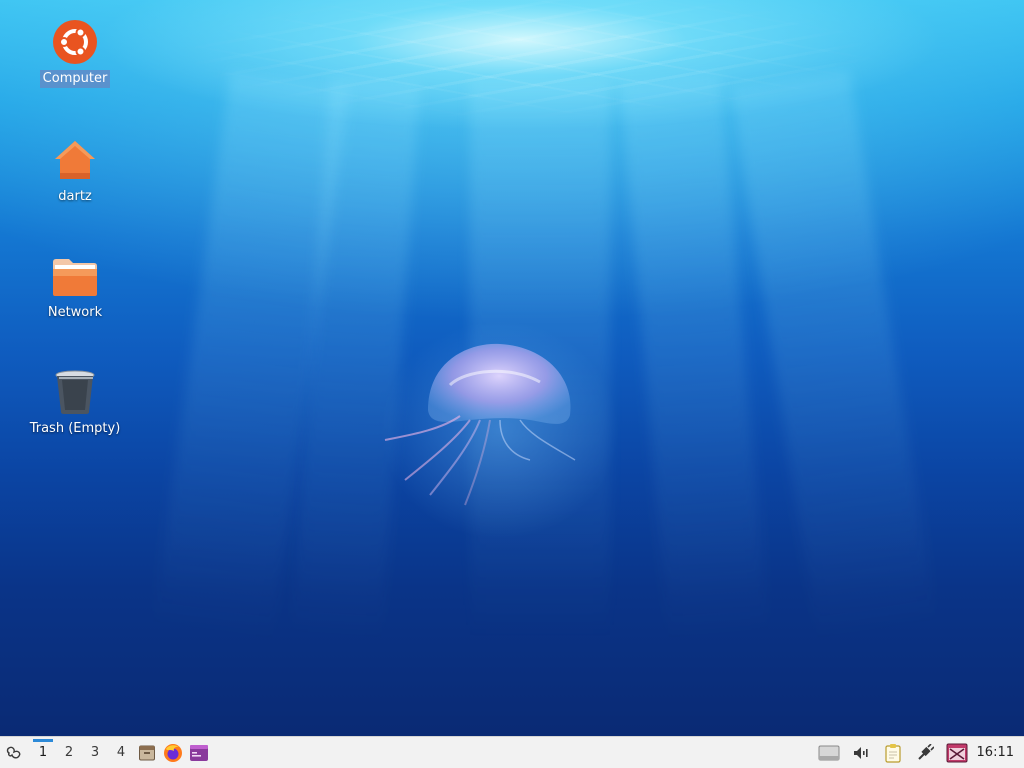  I want to click on launcher-terminal, so click(199, 752).